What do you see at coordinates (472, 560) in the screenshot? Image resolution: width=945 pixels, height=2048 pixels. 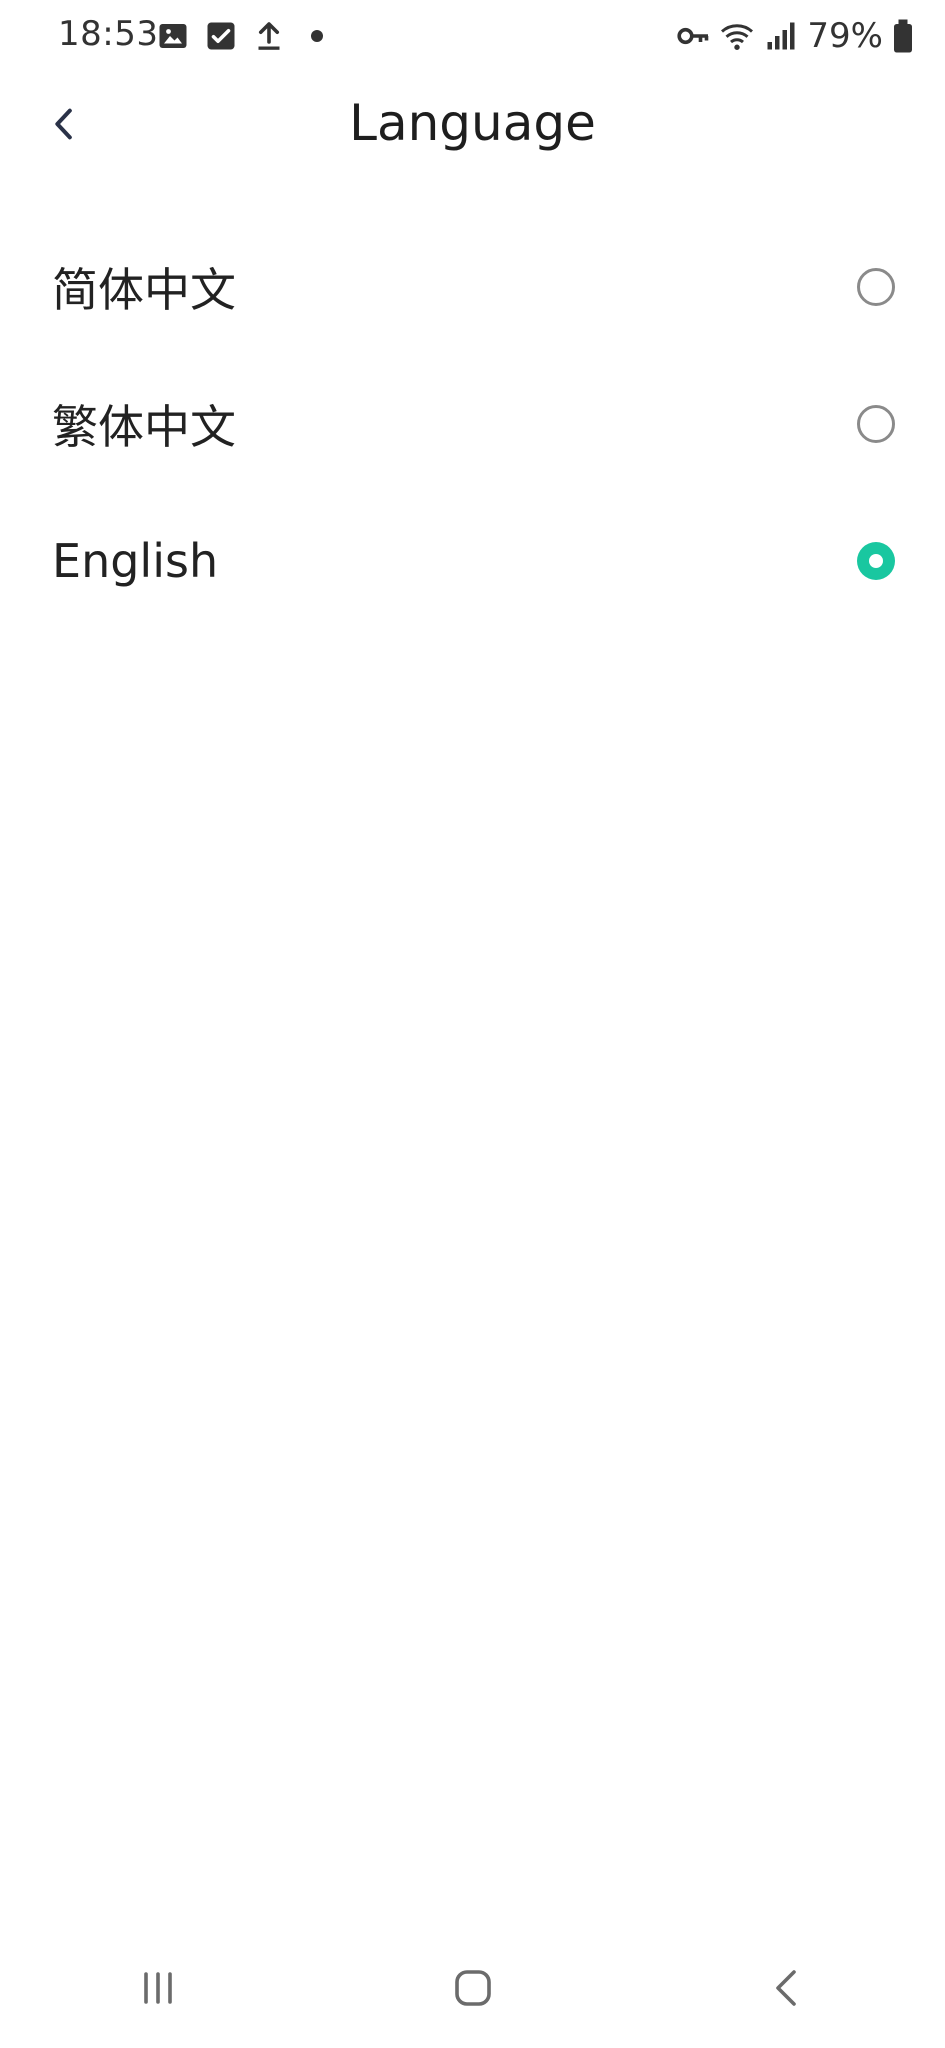 I see `language-option-english: English` at bounding box center [472, 560].